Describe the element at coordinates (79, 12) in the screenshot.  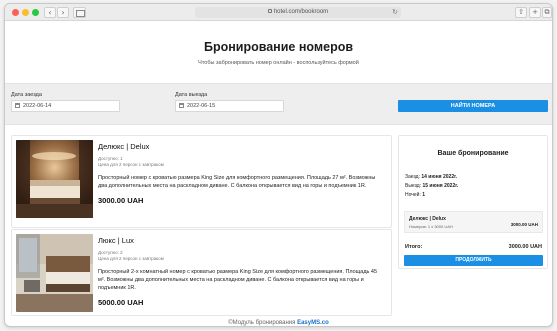
I see `sidebar-toggle-button` at that location.